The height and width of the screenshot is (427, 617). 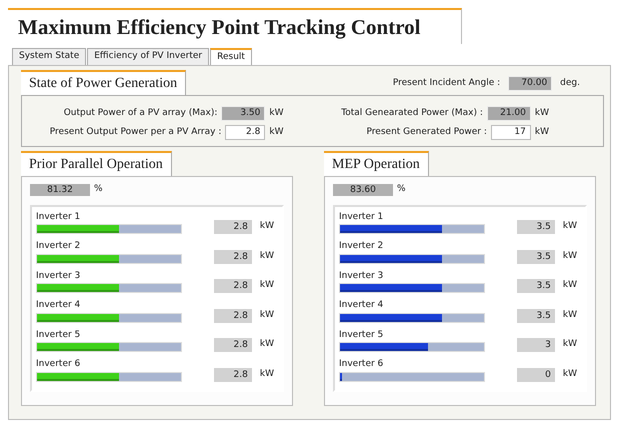 I want to click on value-field: 17, so click(x=510, y=132).